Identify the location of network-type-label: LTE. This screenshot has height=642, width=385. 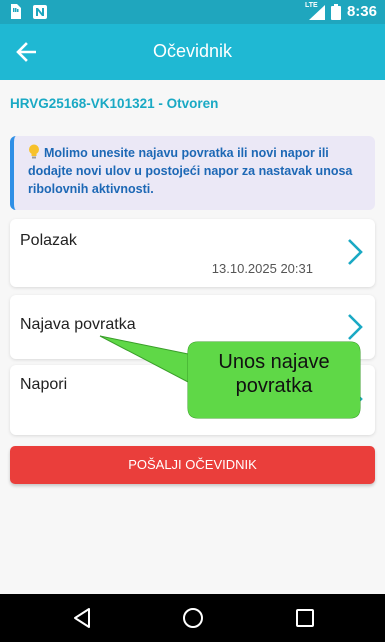
(311, 5).